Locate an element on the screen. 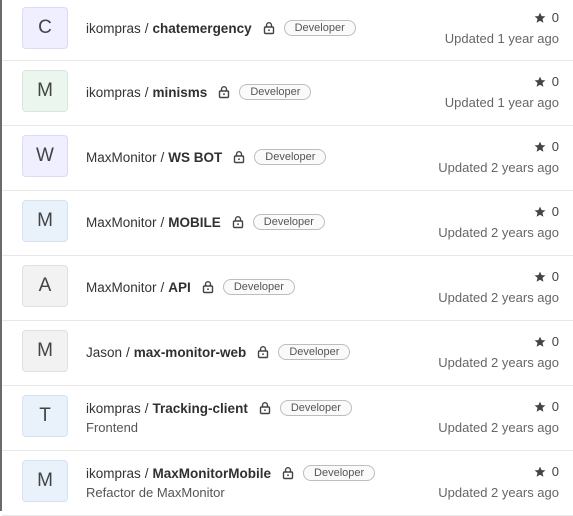 The height and width of the screenshot is (516, 573). project-name: MOBILE is located at coordinates (194, 222).